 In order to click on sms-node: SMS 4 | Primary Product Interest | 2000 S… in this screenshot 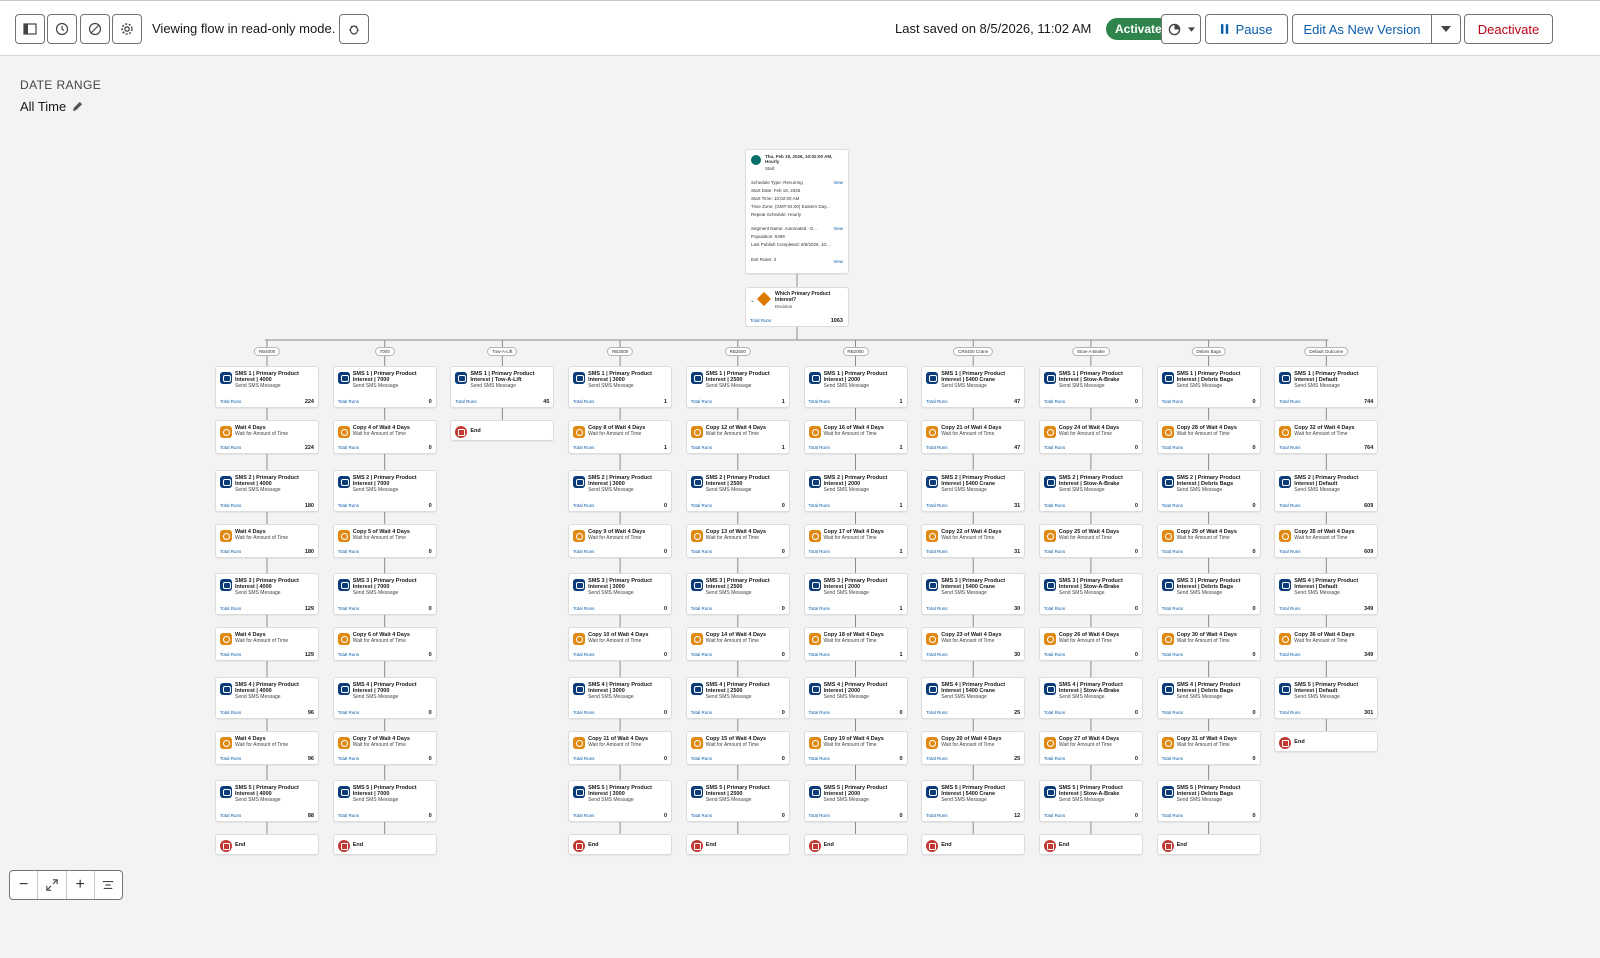, I will do `click(855, 698)`.